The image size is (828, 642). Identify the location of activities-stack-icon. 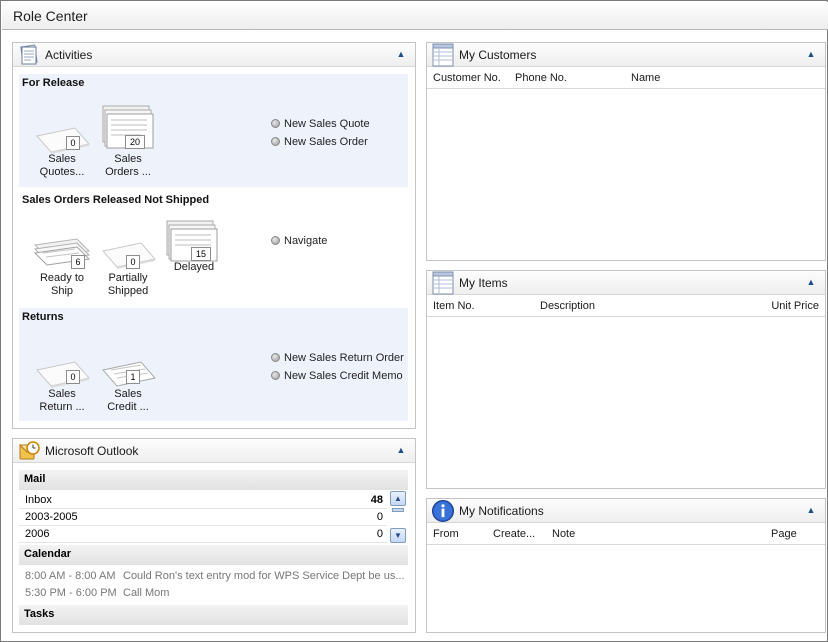
(29, 54).